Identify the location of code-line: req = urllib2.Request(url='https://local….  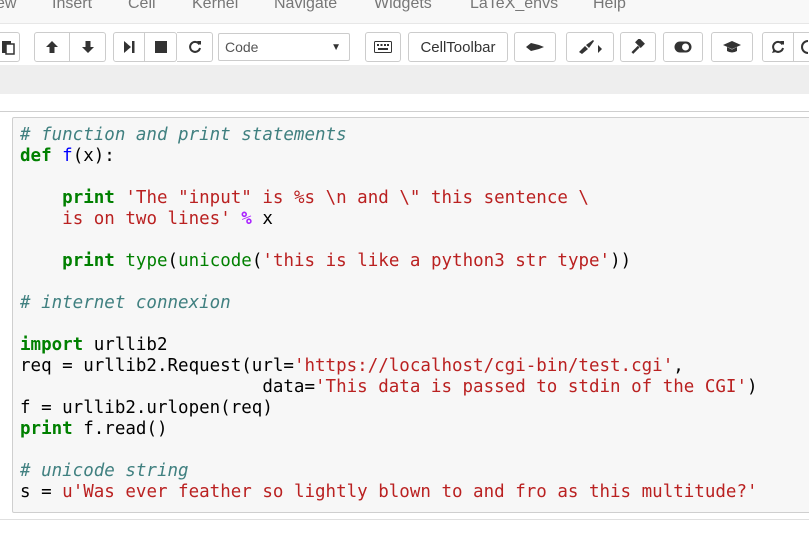
(389, 366).